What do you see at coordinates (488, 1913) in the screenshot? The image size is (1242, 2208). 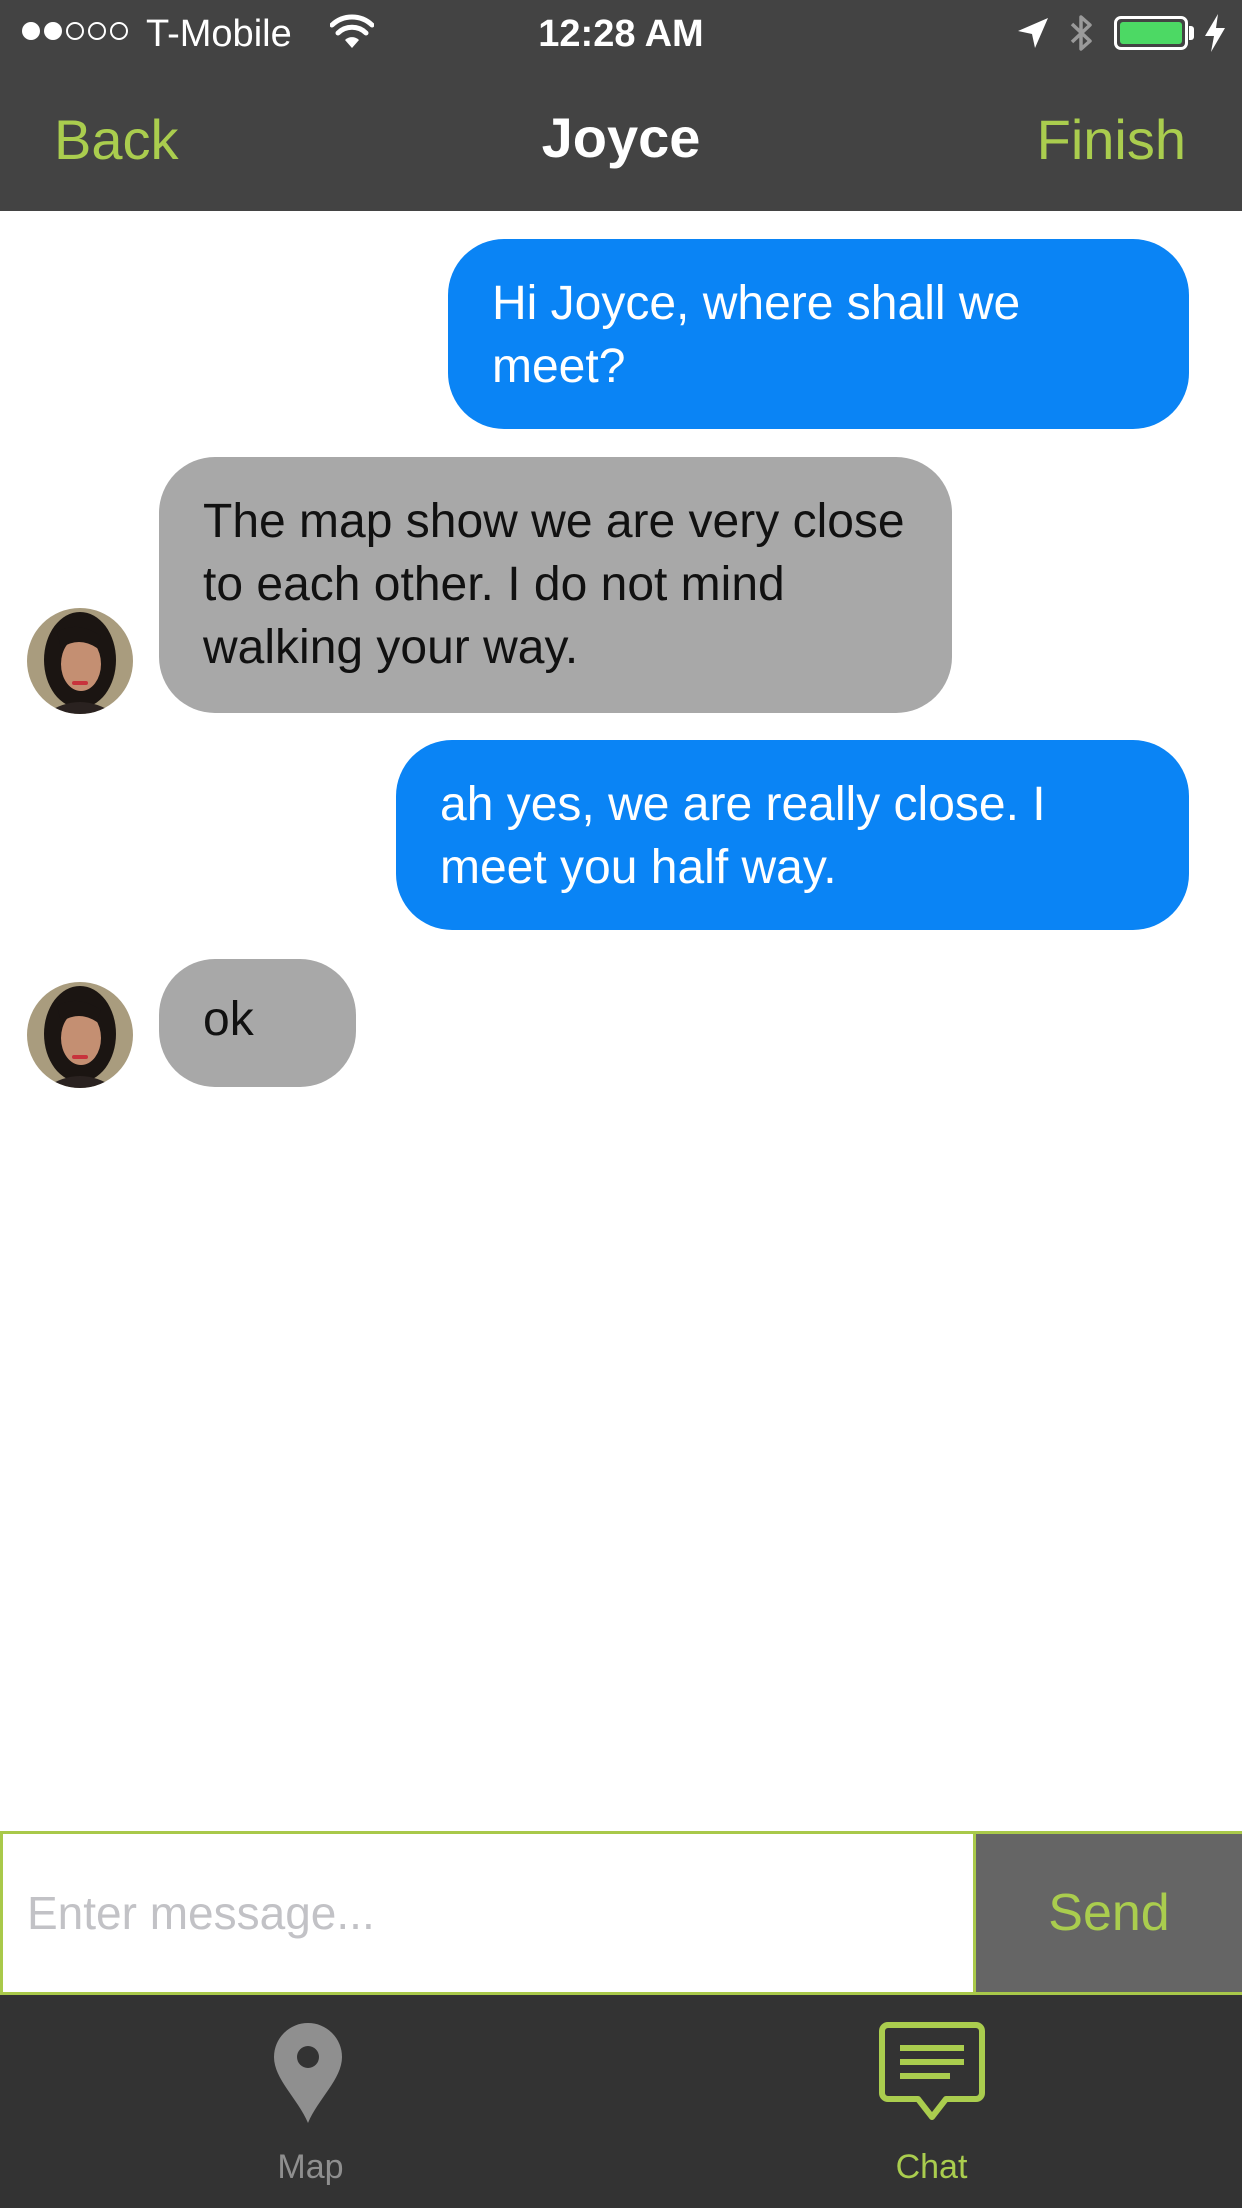 I see `message-input` at bounding box center [488, 1913].